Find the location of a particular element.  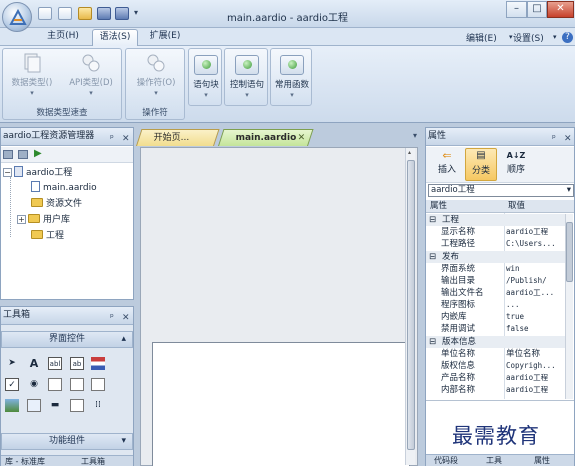

label-control-icon: A is located at coordinates (34, 363).